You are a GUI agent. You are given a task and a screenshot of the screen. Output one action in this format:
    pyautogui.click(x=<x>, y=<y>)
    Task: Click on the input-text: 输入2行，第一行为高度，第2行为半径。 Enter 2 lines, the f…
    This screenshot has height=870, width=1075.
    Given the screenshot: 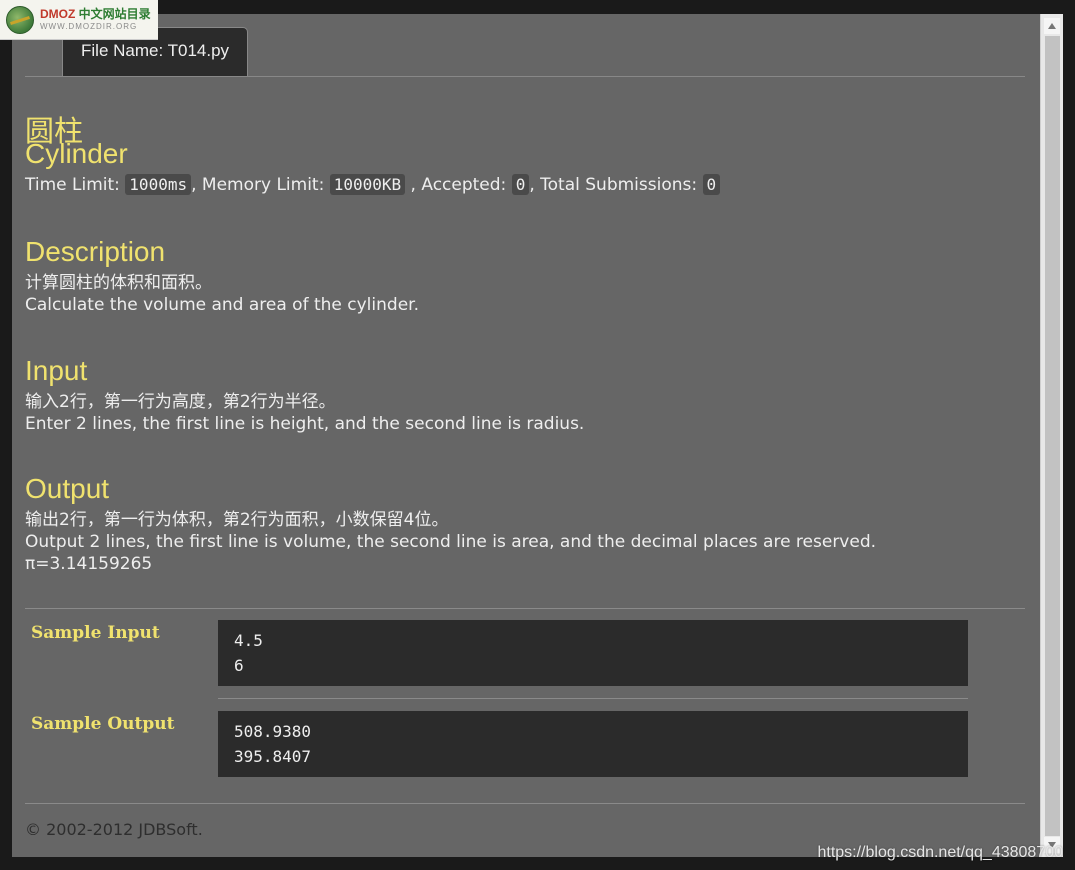 What is the action you would take?
    pyautogui.click(x=304, y=413)
    